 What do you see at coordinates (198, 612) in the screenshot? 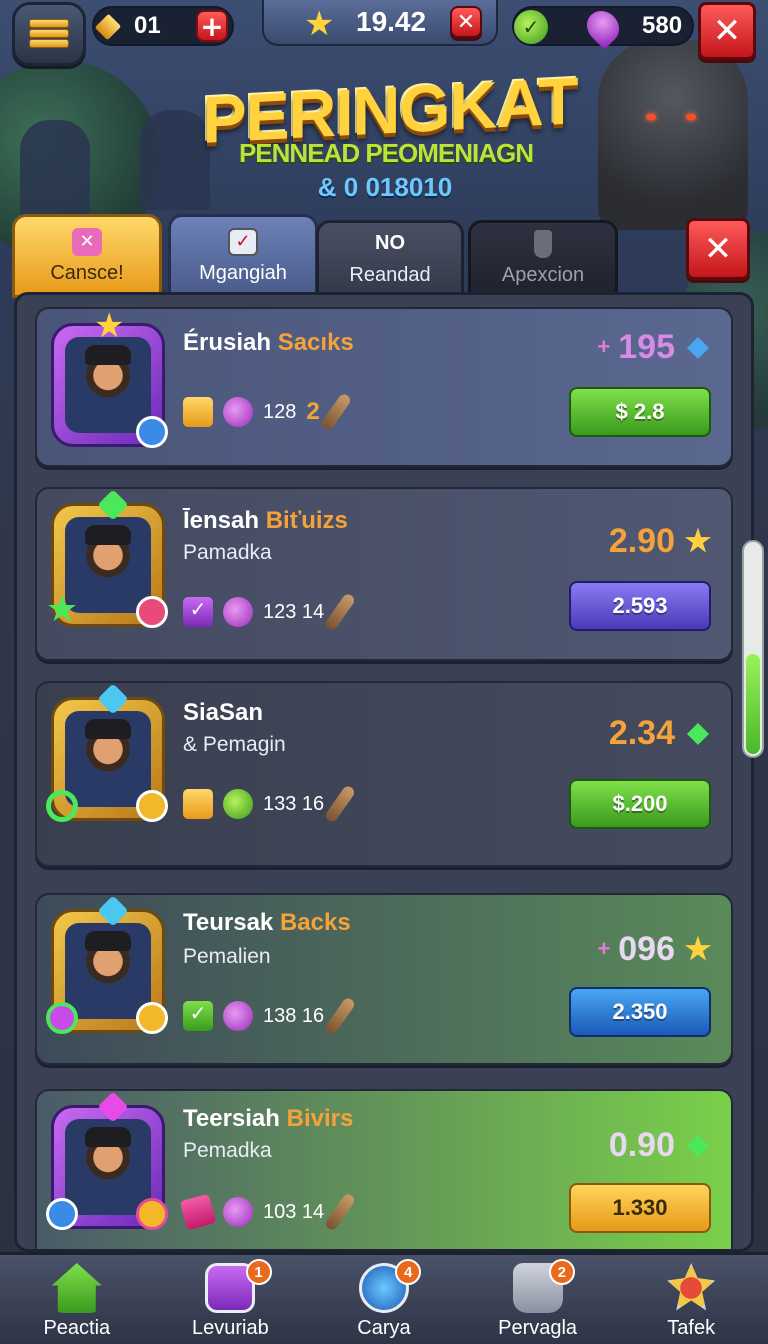
I see `purple-check-icon: ✓` at bounding box center [198, 612].